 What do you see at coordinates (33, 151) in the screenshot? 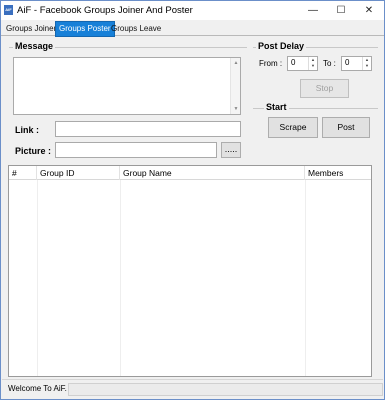
I see `picture-label: Picture :` at bounding box center [33, 151].